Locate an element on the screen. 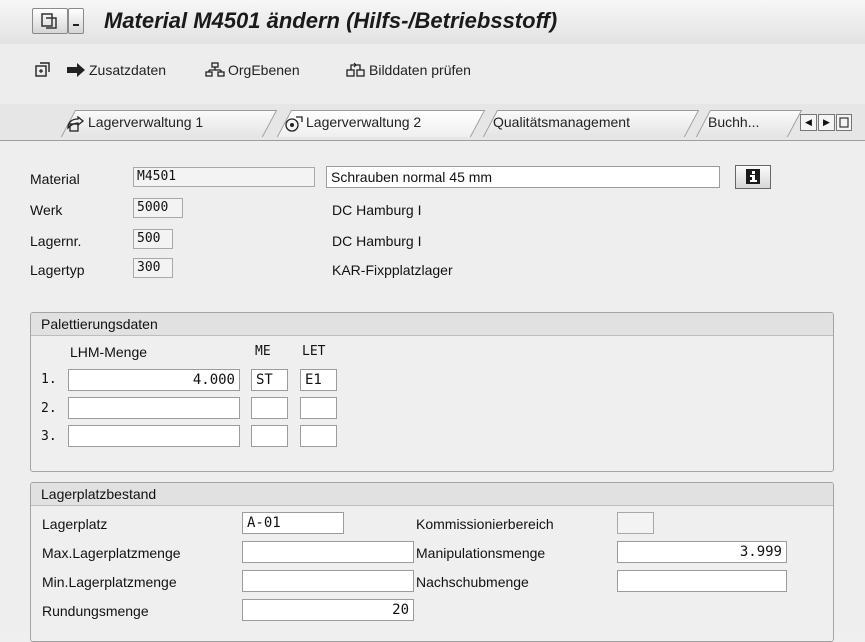 The image size is (865, 642). tab-scroll-right-button: ▶ is located at coordinates (826, 122).